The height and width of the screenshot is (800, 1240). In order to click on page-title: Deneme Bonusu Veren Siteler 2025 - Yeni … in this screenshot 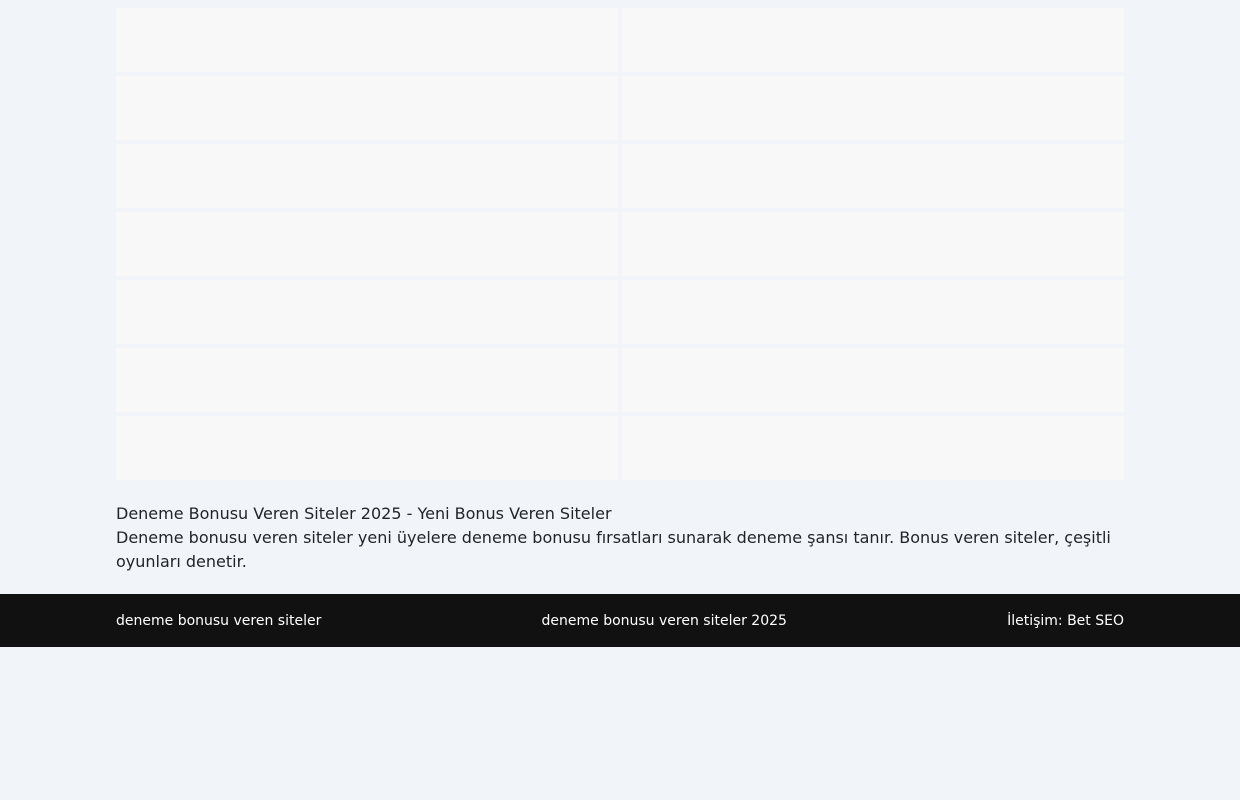, I will do `click(364, 513)`.